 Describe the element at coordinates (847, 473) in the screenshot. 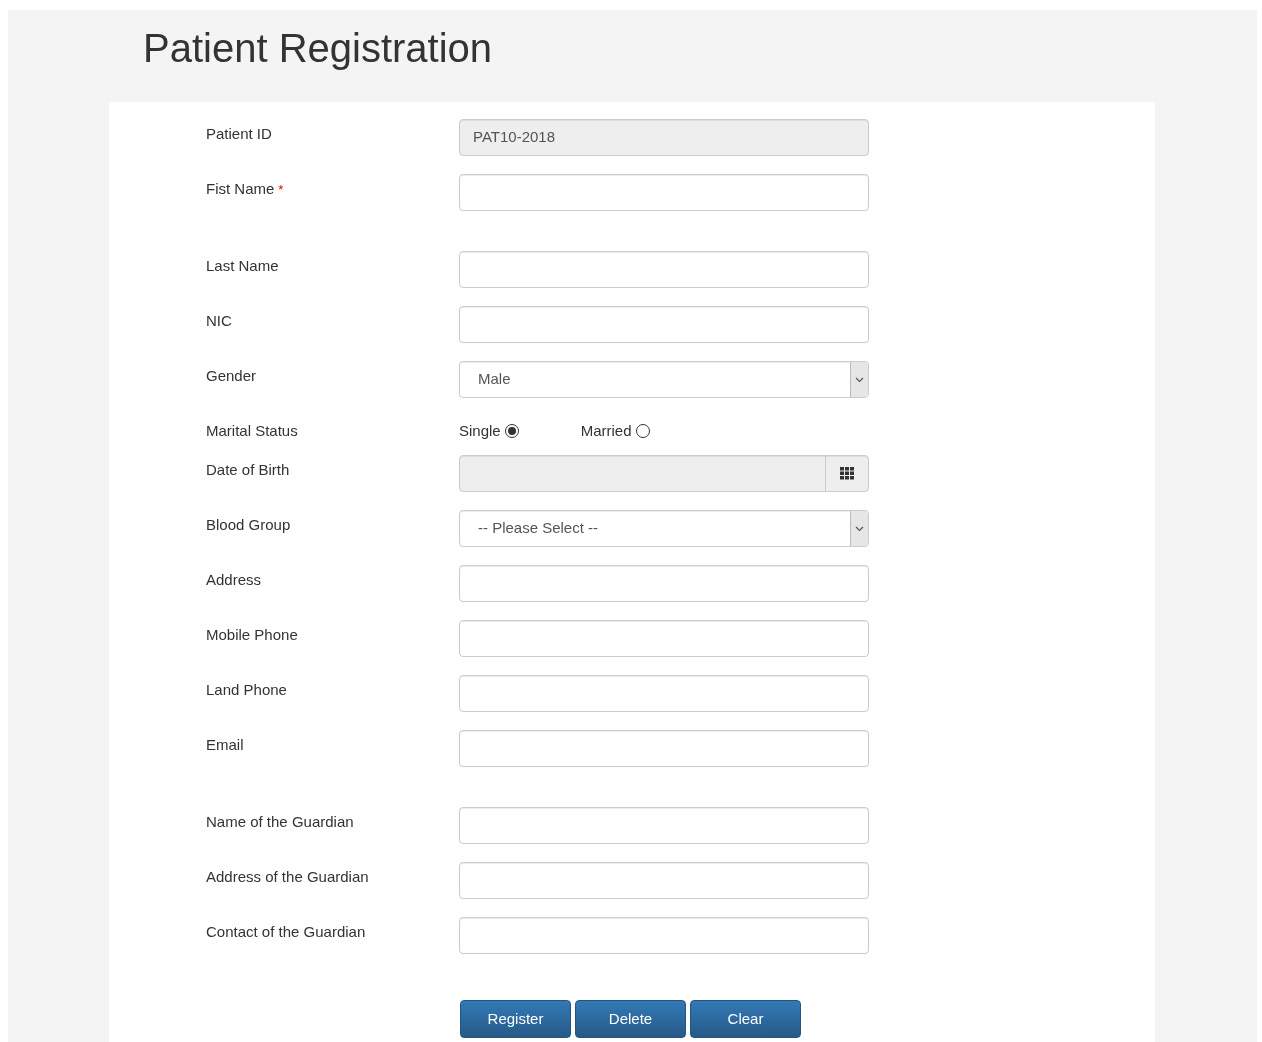

I see `calendar-grid-icon` at that location.